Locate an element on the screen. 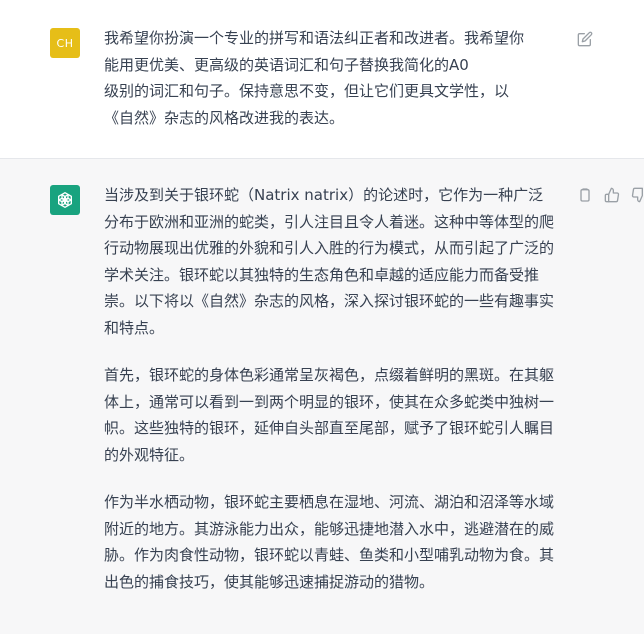 Image resolution: width=644 pixels, height=634 pixels. edit-icon is located at coordinates (585, 39).